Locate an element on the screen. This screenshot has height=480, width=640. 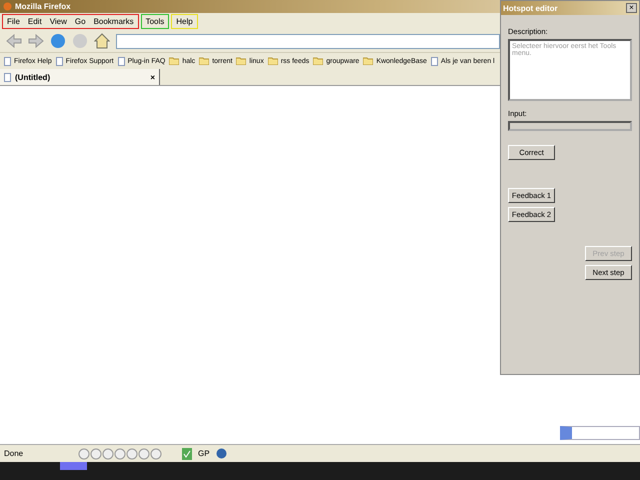
window-title: Mozilla Firefox is located at coordinates (43, 6).